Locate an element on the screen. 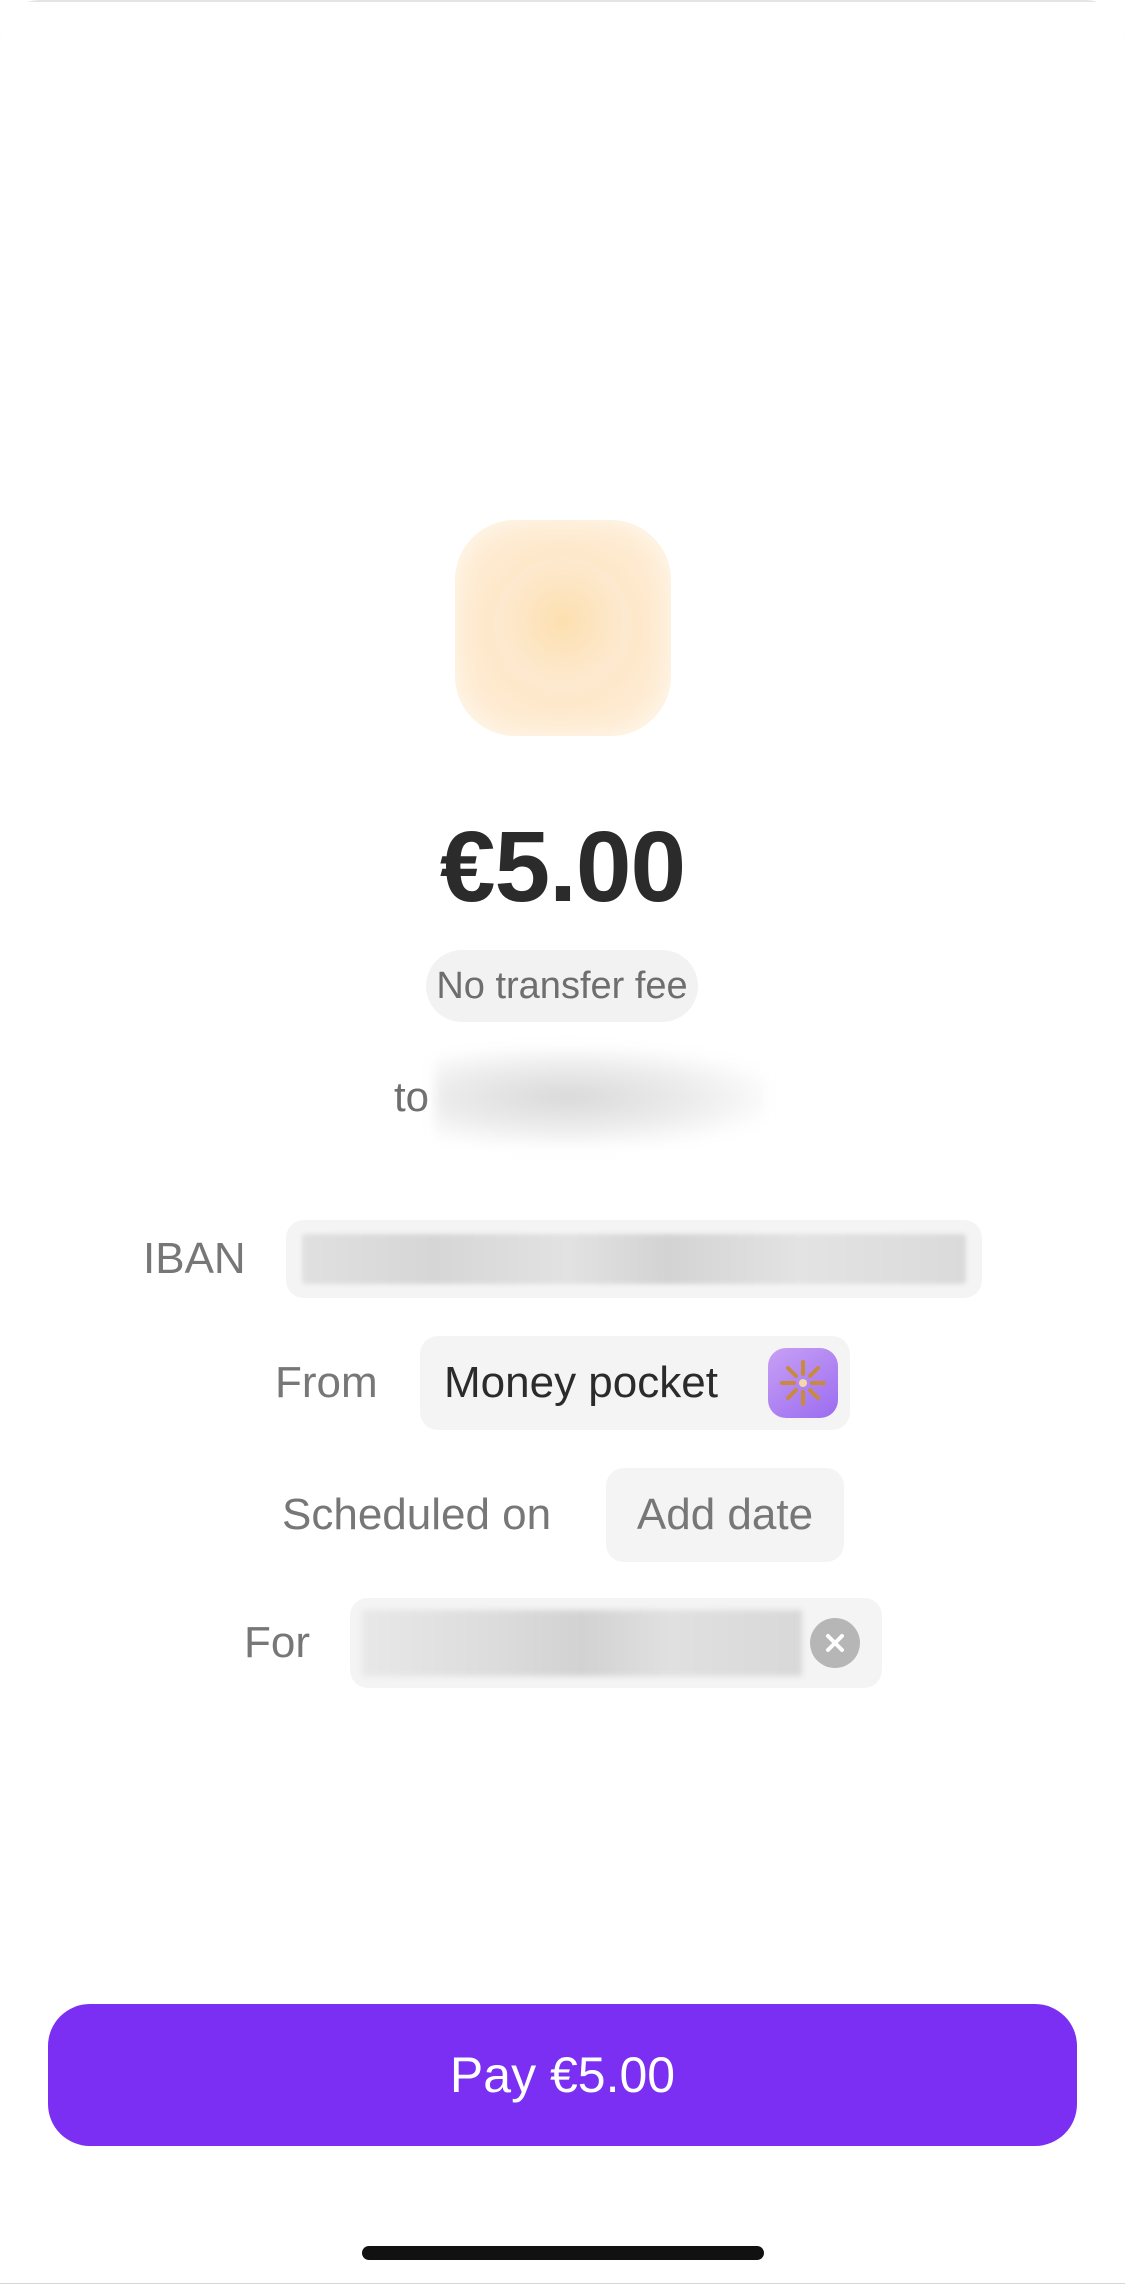  add-date-label: Add date is located at coordinates (725, 1514).